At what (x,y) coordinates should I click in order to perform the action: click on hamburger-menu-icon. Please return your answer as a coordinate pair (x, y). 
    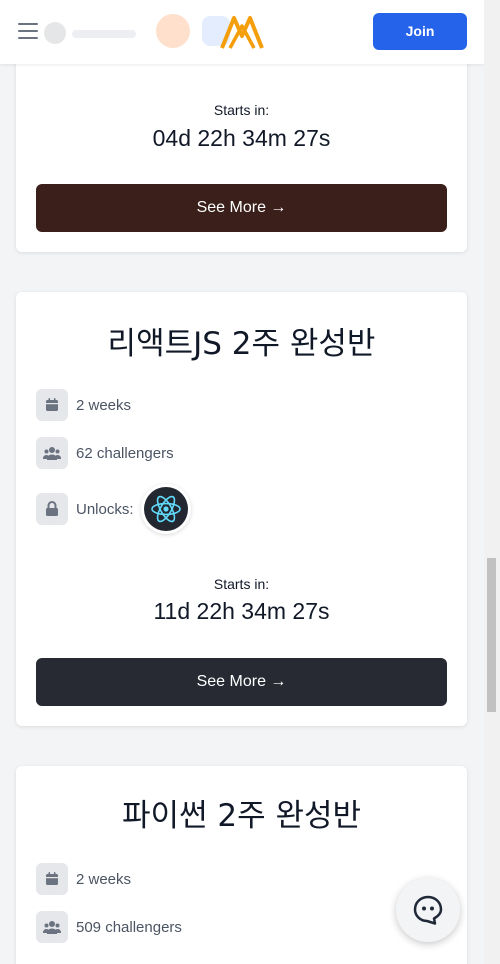
    Looking at the image, I should click on (28, 32).